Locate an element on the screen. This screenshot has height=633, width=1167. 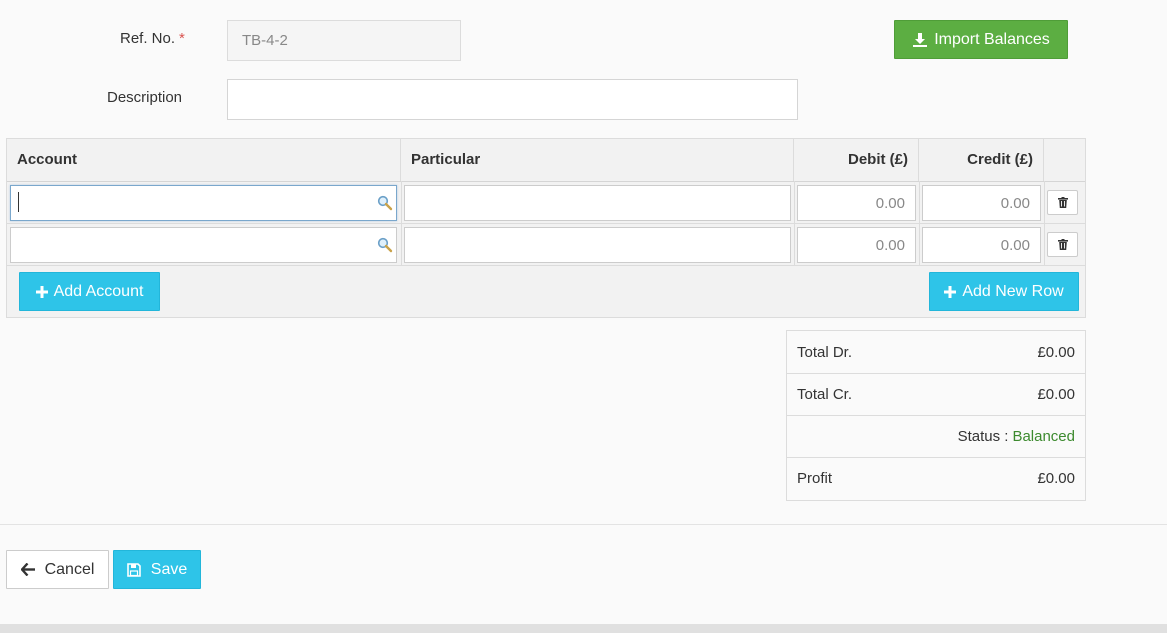
header-actions is located at coordinates (1064, 160).